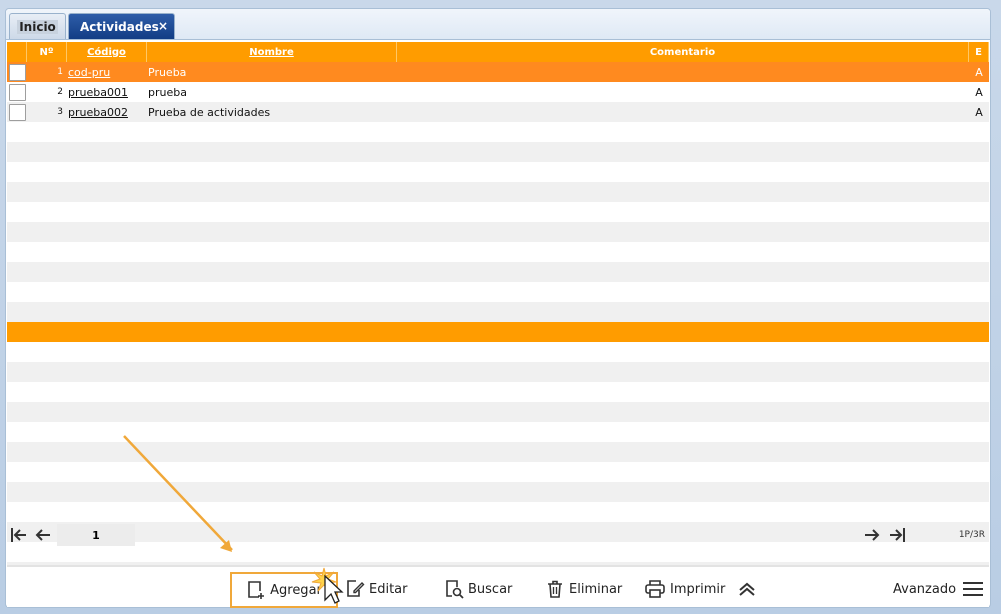  Describe the element at coordinates (455, 589) in the screenshot. I see `search-document-icon` at that location.